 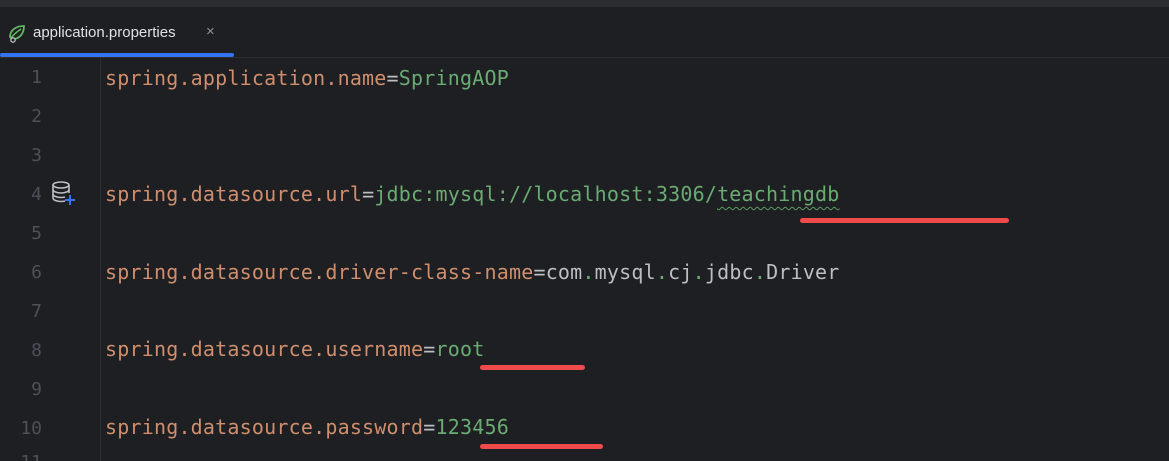 What do you see at coordinates (680, 272) in the screenshot?
I see `value-part: cj` at bounding box center [680, 272].